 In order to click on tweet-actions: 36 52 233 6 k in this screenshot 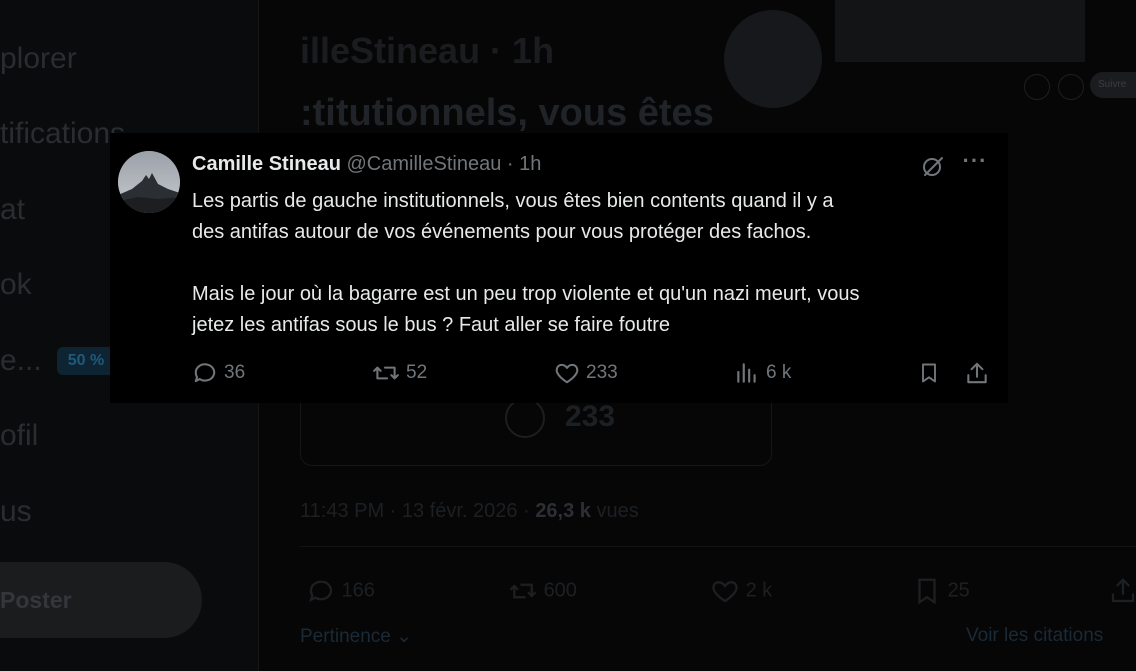, I will do `click(600, 373)`.